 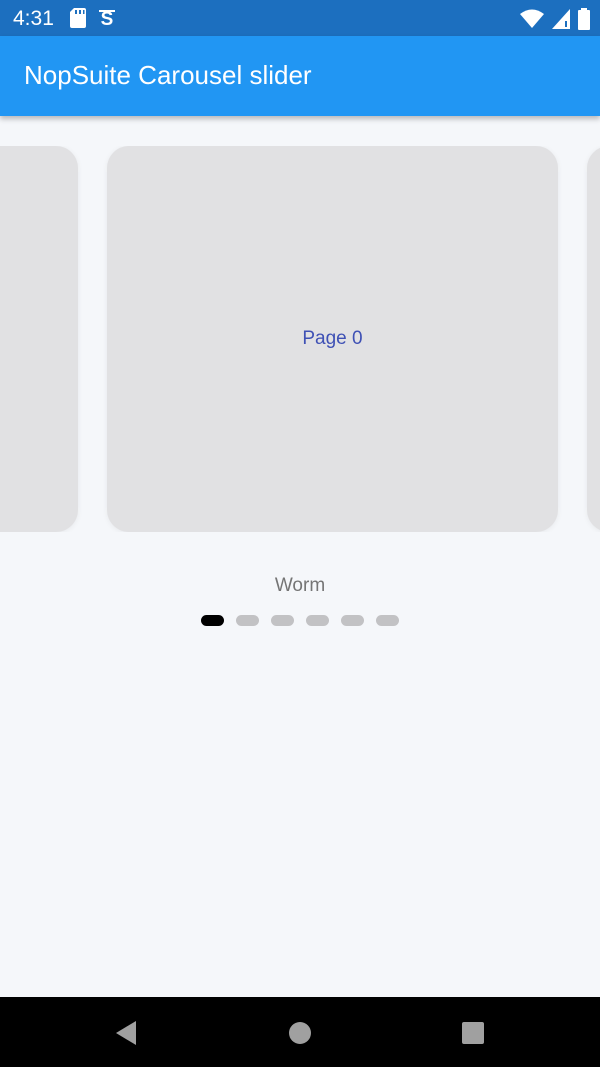 What do you see at coordinates (39, 339) in the screenshot?
I see `carousel-card-previous` at bounding box center [39, 339].